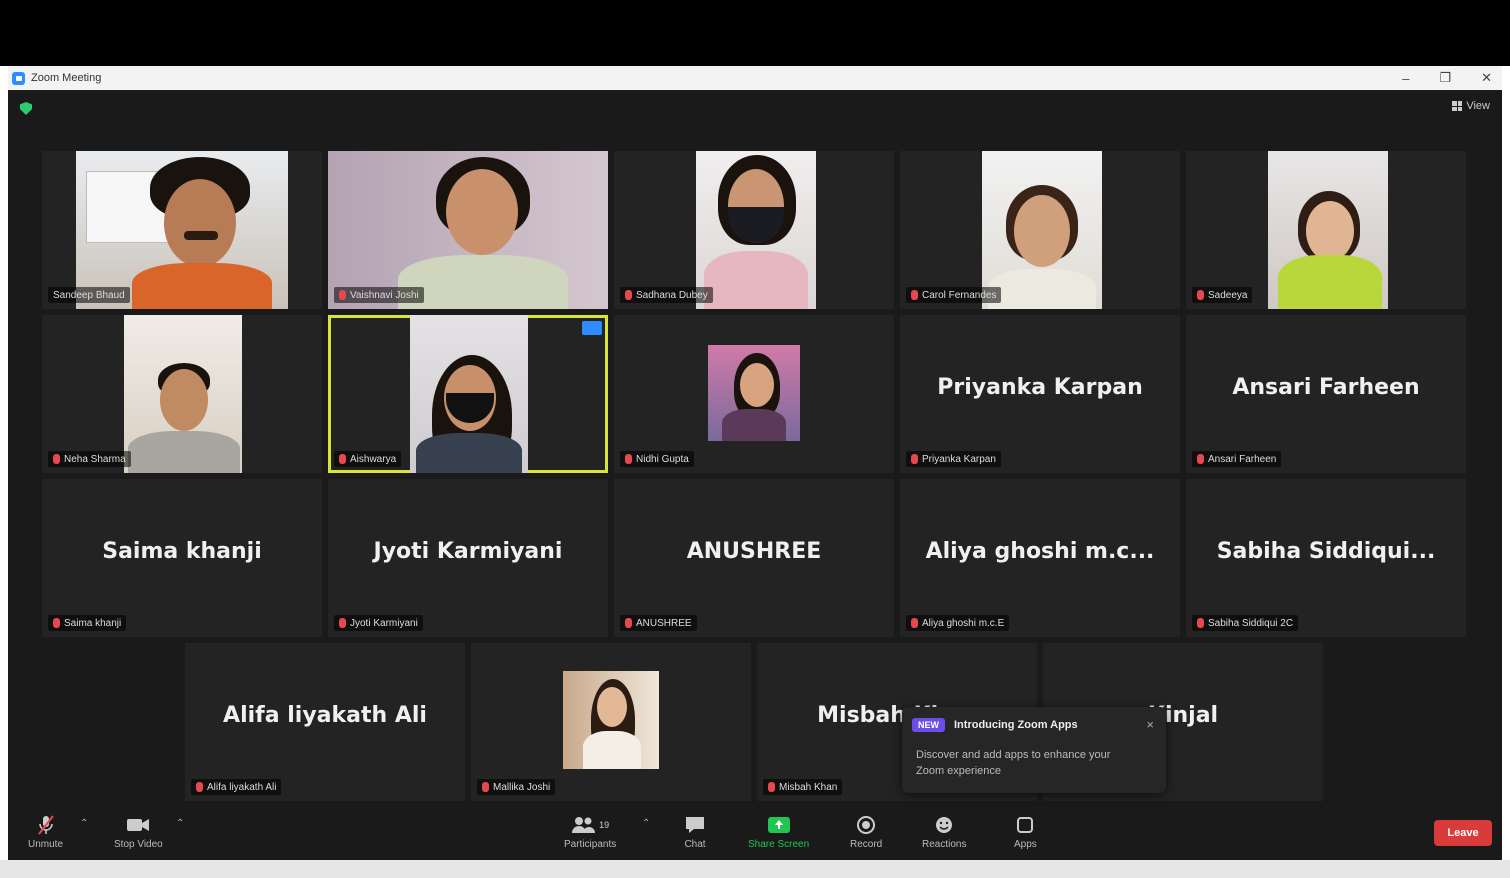 This screenshot has height=878, width=1510. What do you see at coordinates (1463, 833) in the screenshot?
I see `leave-button: Leave` at bounding box center [1463, 833].